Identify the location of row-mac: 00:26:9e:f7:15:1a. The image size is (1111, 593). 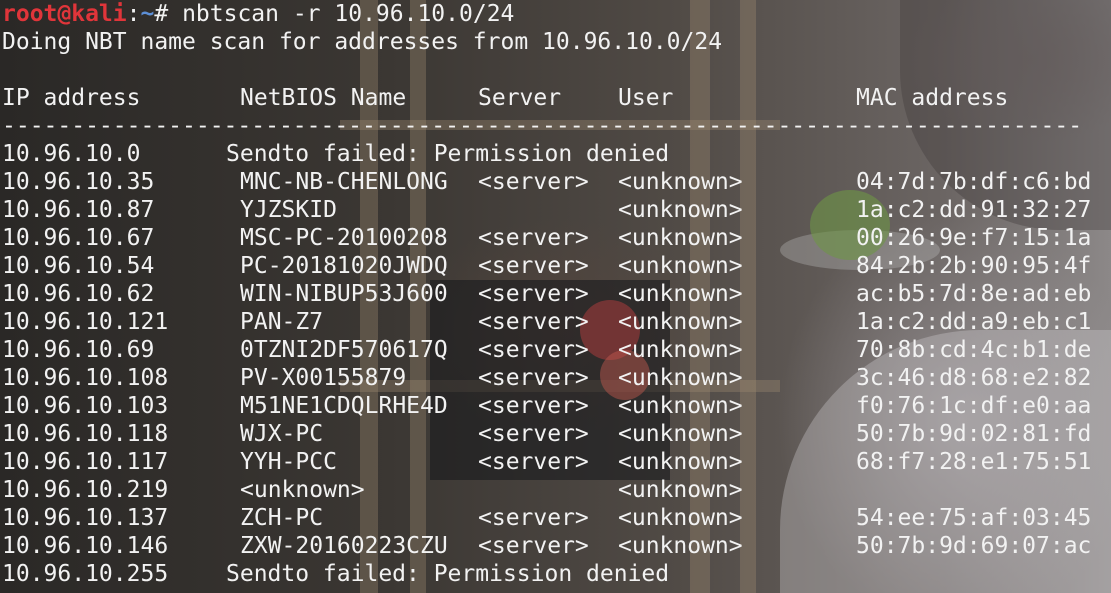
(974, 238).